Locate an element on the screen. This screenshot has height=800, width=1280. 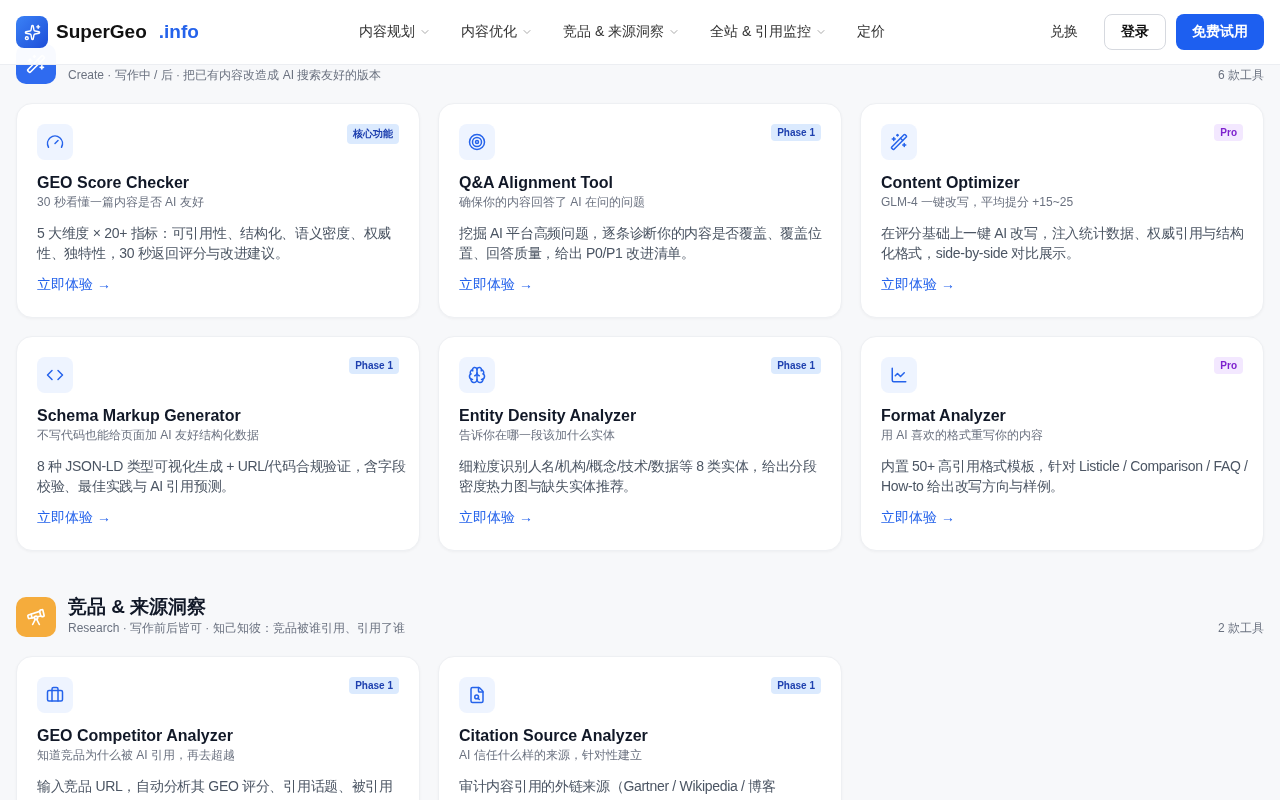
tool-title: Schema Markup Generator is located at coordinates (139, 416).